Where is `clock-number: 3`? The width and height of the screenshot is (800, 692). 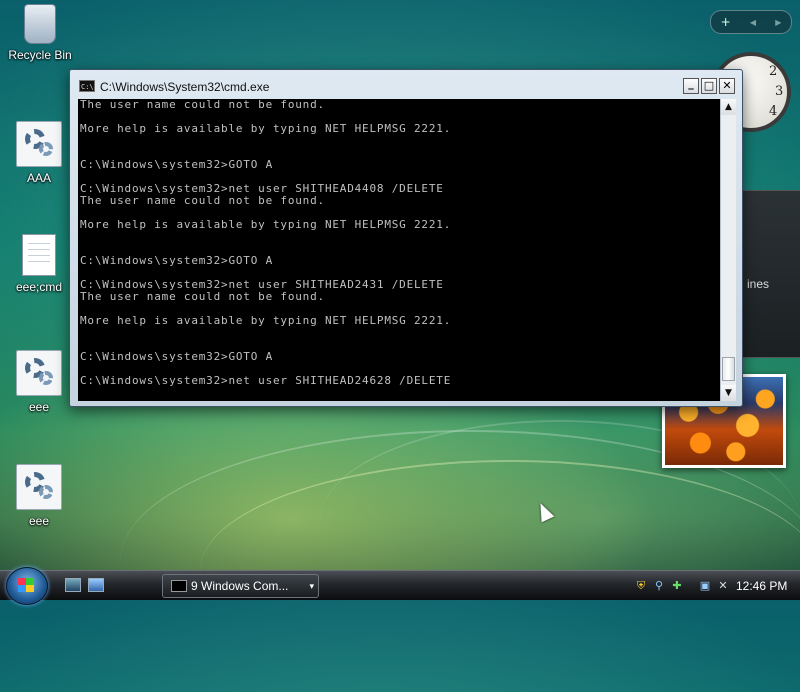
clock-number: 3 is located at coordinates (779, 91).